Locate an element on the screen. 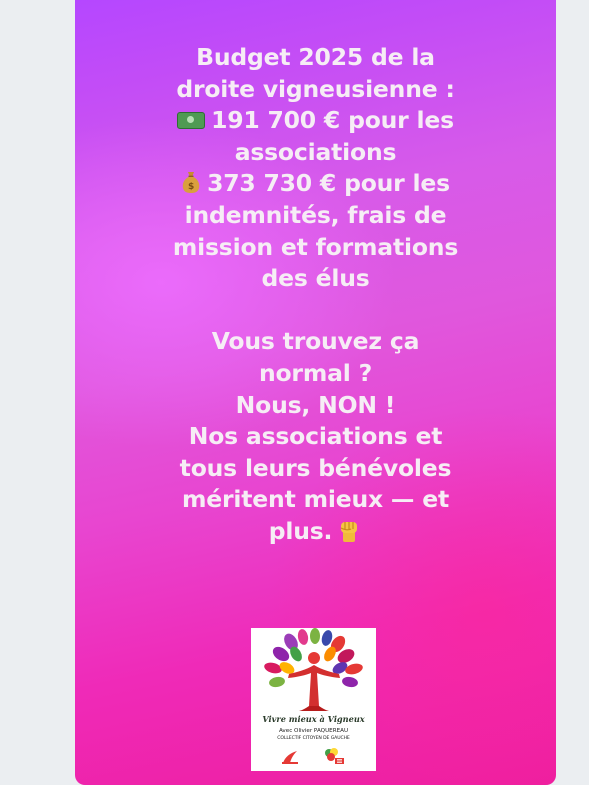 The image size is (589, 785). text-line-associations-amount: 191 700 € pour les is located at coordinates (315, 121).